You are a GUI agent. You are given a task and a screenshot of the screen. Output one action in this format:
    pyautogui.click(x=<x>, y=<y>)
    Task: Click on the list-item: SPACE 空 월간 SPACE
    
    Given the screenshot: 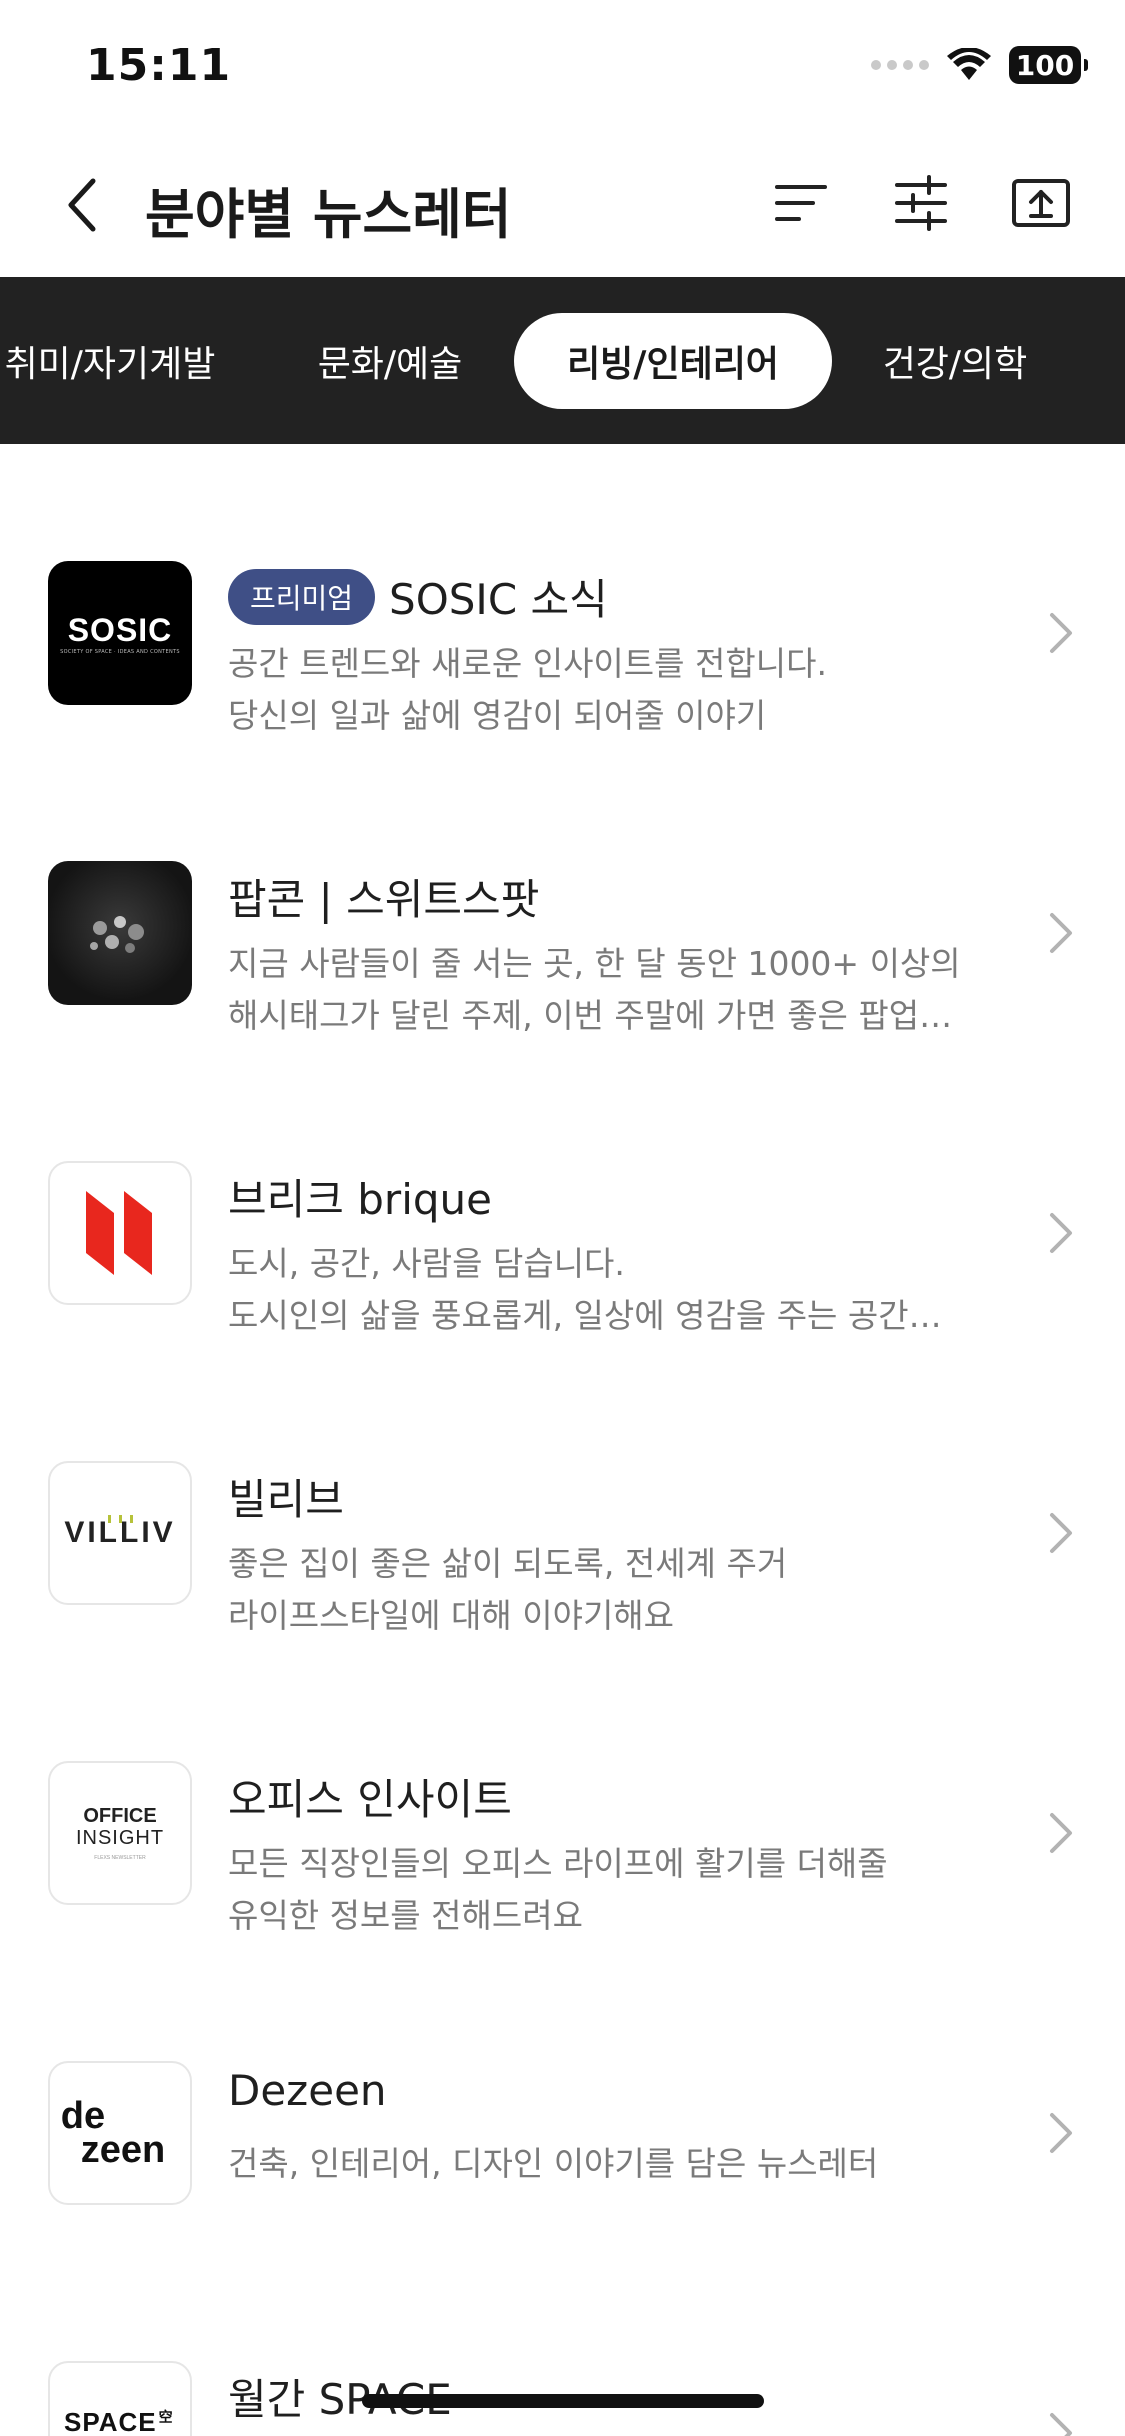 What is the action you would take?
    pyautogui.click(x=562, y=2390)
    